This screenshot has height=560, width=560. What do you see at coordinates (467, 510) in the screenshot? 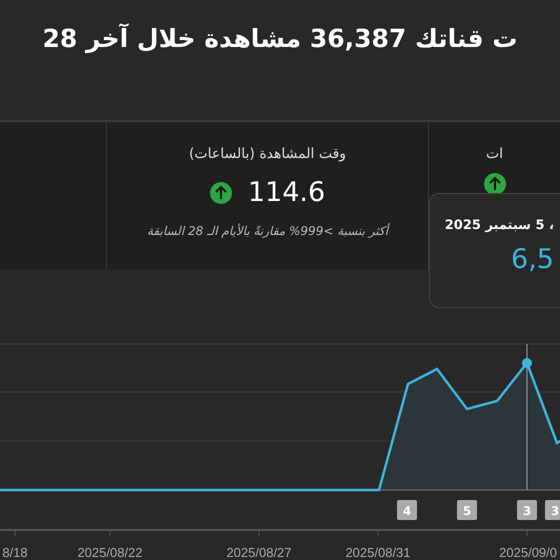
I see `video-marker: 5` at bounding box center [467, 510].